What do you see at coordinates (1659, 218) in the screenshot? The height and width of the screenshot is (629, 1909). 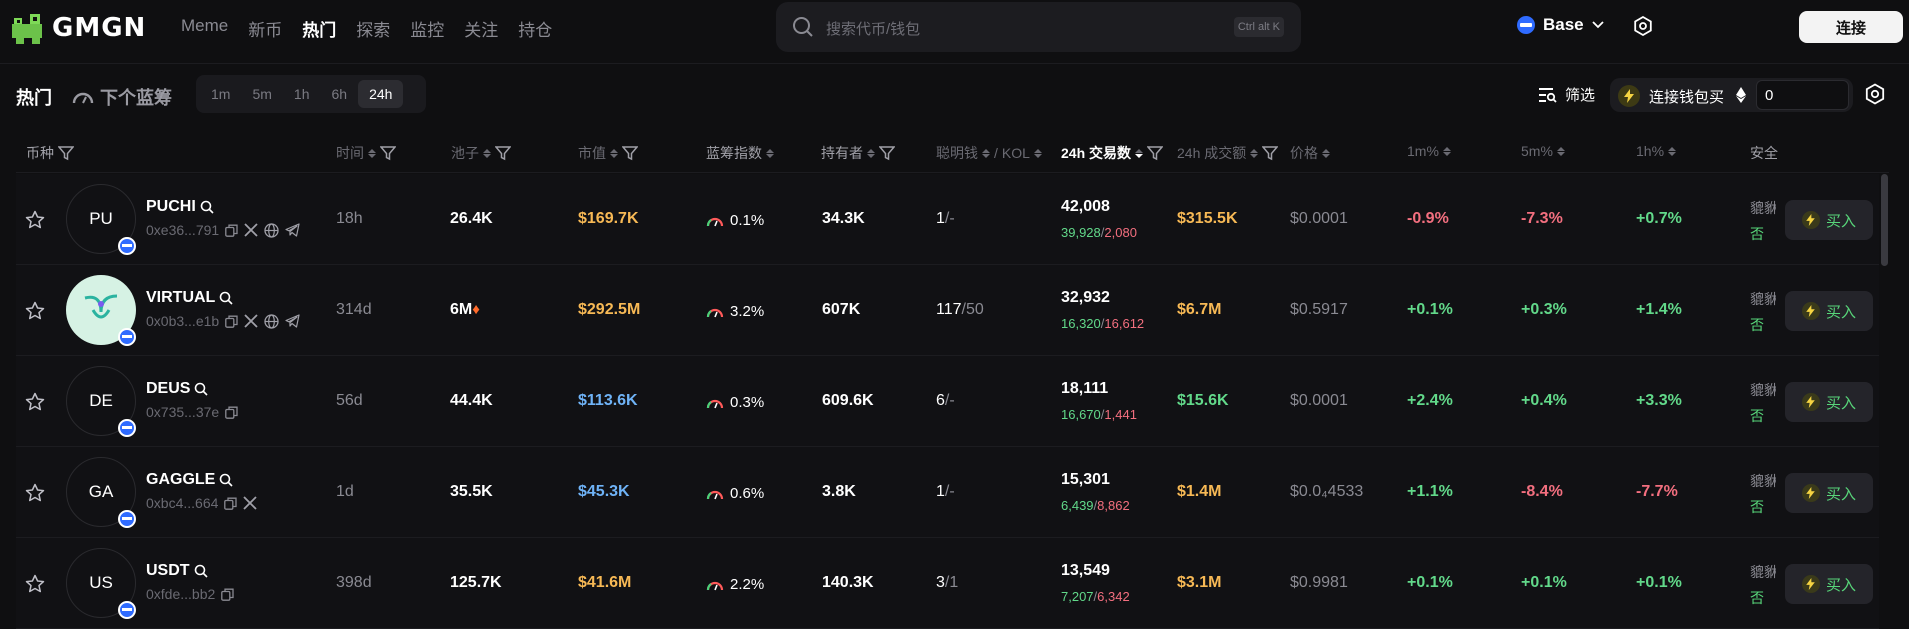 I see `change-1h: +0.7%` at bounding box center [1659, 218].